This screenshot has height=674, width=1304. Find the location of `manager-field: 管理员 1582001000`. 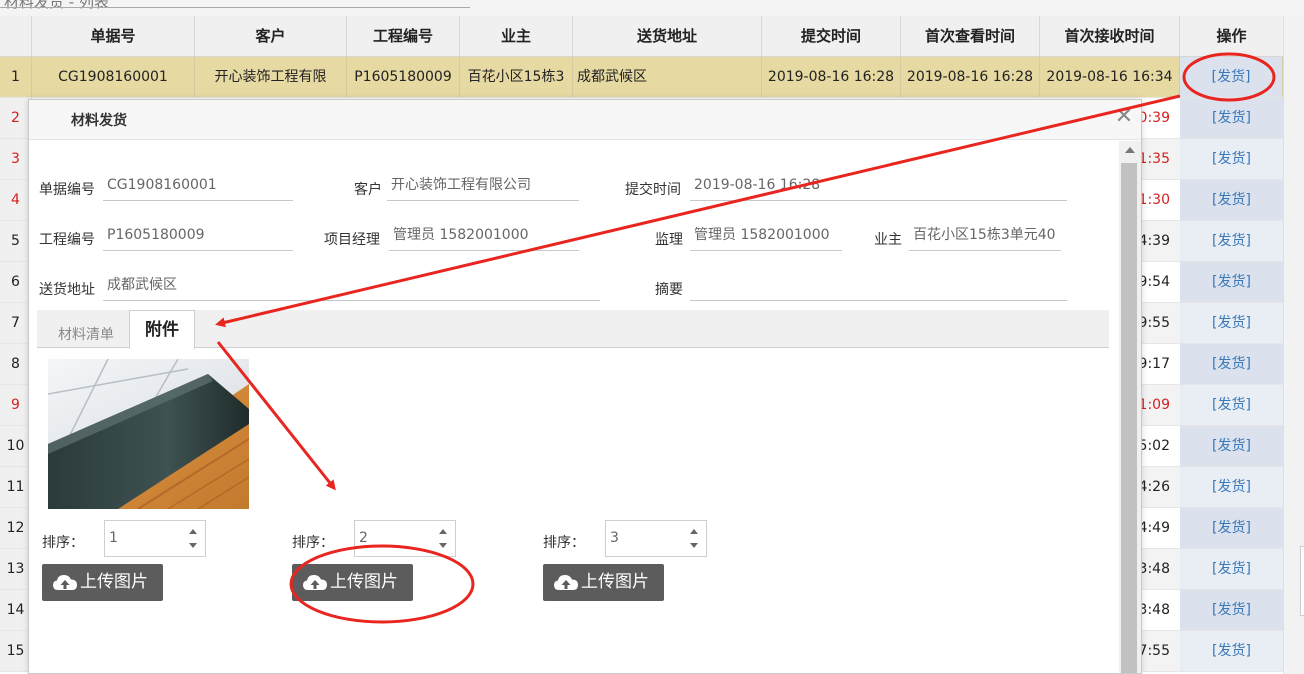

manager-field: 管理员 1582001000 is located at coordinates (484, 235).